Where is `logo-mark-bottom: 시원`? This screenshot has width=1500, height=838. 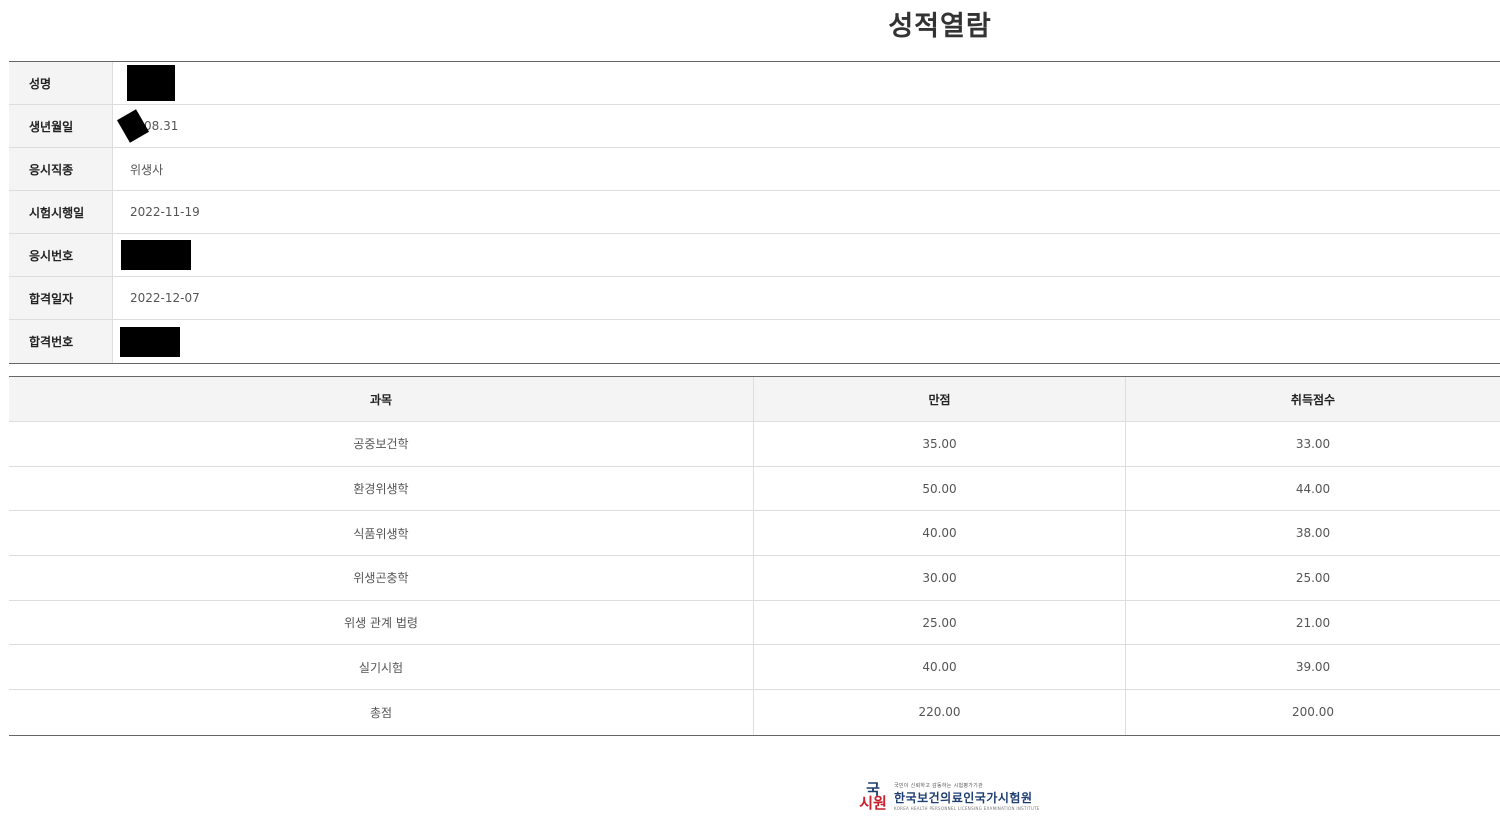
logo-mark-bottom: 시원 is located at coordinates (873, 803).